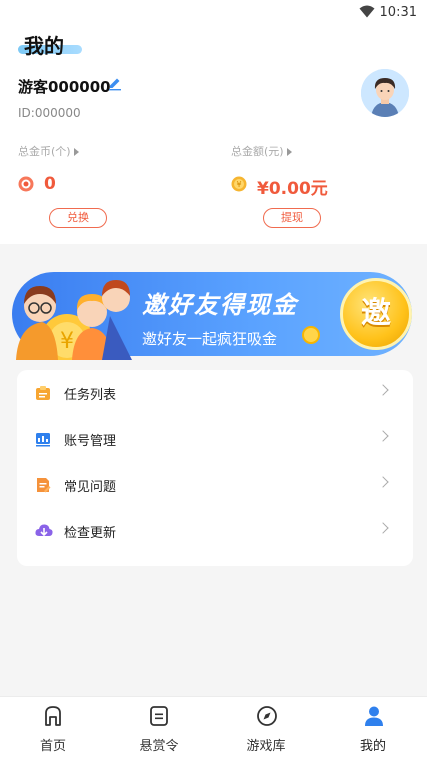  Describe the element at coordinates (210, 339) in the screenshot. I see `banner-subtitle: 邀好友一起疯狂吸金` at that location.